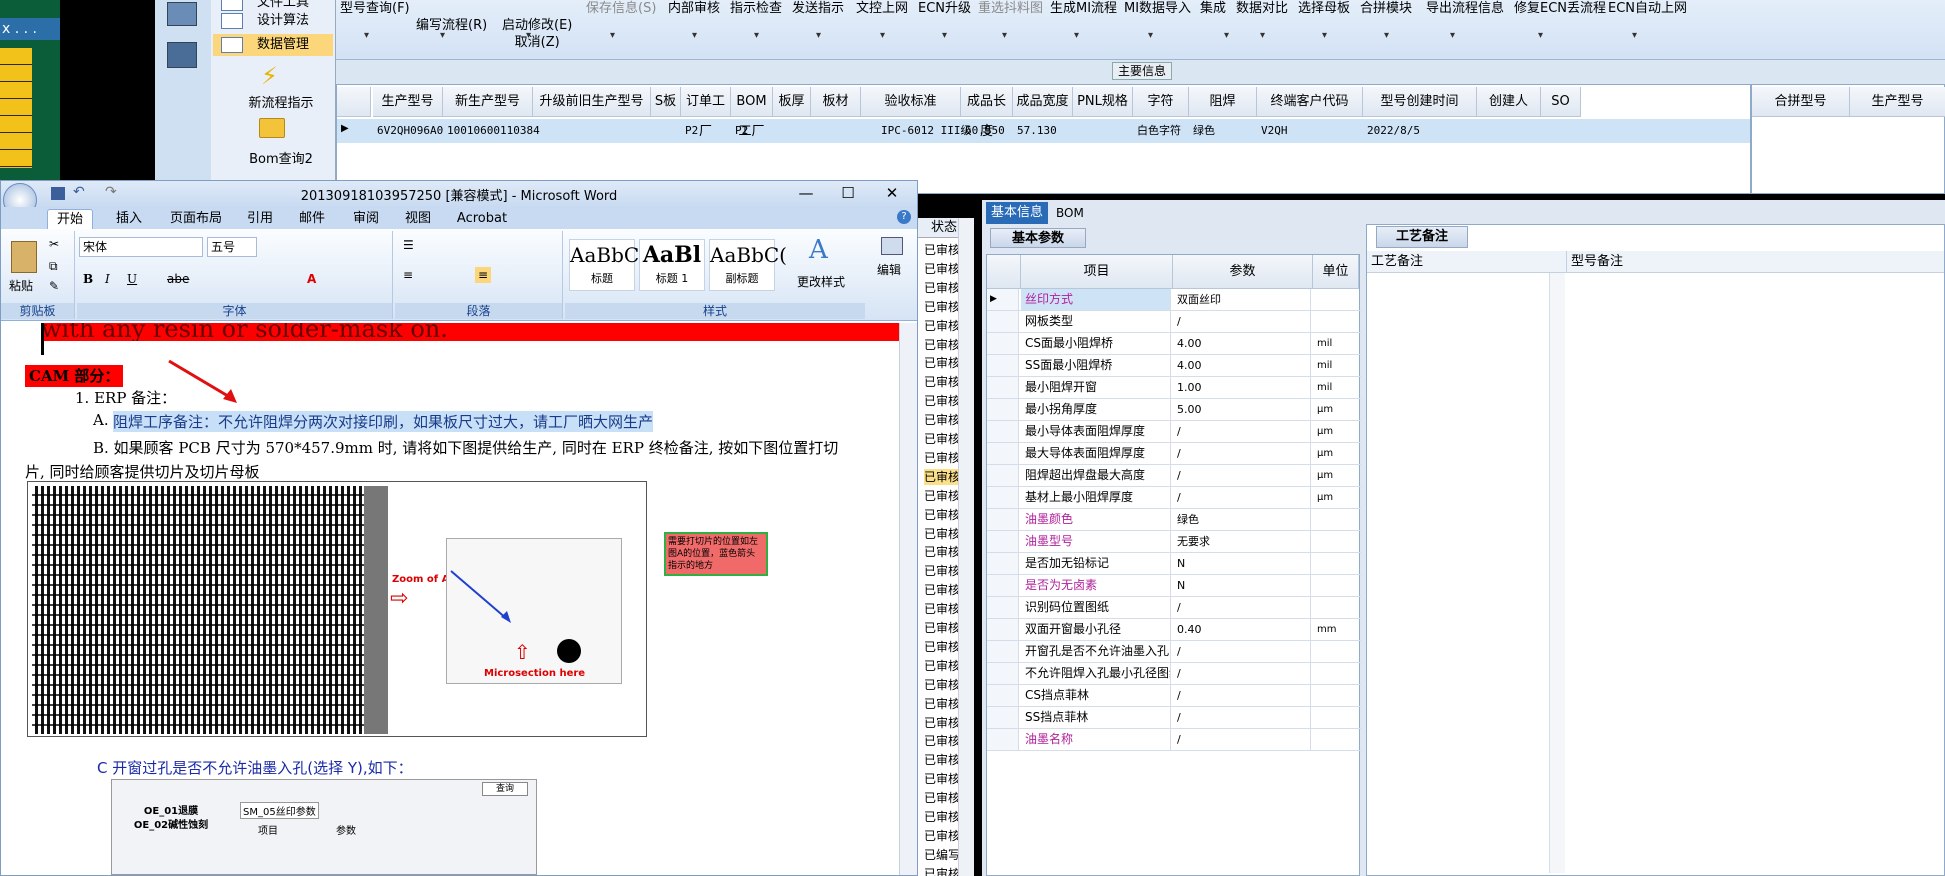 The image size is (1945, 876). I want to click on style-subtitle: AaBbC(副标题, so click(748, 265).